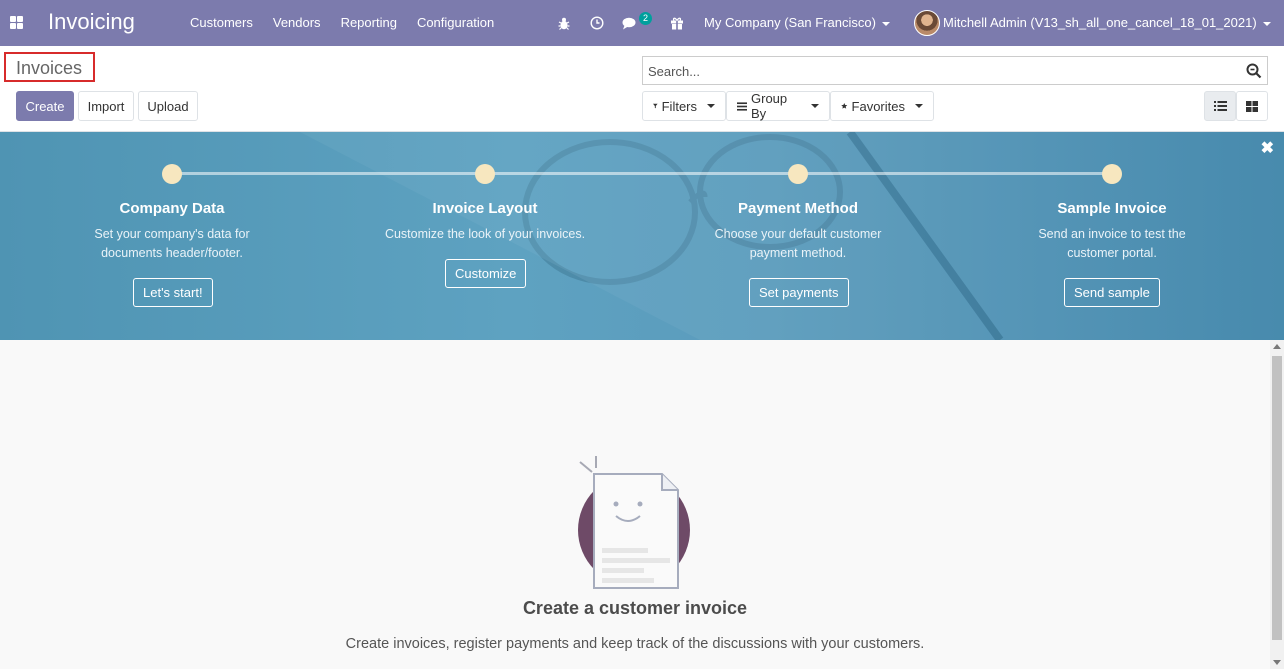  Describe the element at coordinates (646, 18) in the screenshot. I see `chat-badge: 2` at that location.